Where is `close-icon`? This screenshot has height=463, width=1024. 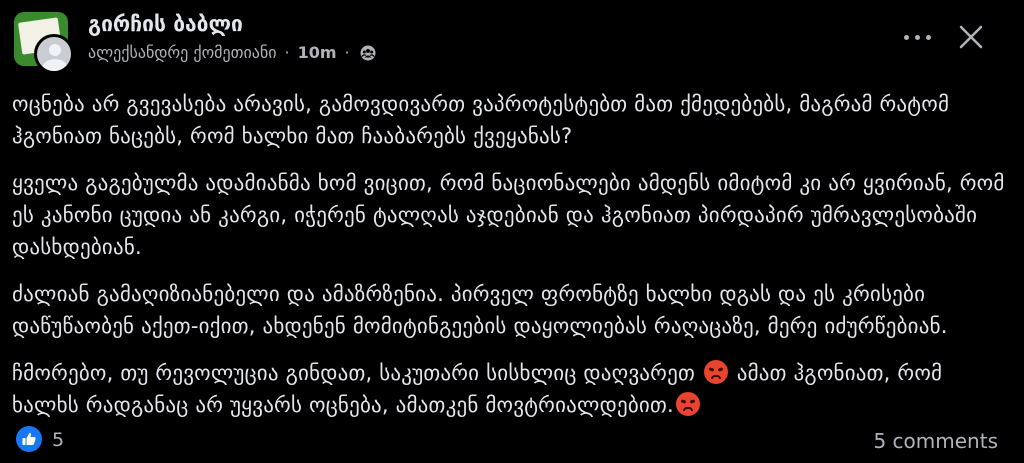
close-icon is located at coordinates (971, 37).